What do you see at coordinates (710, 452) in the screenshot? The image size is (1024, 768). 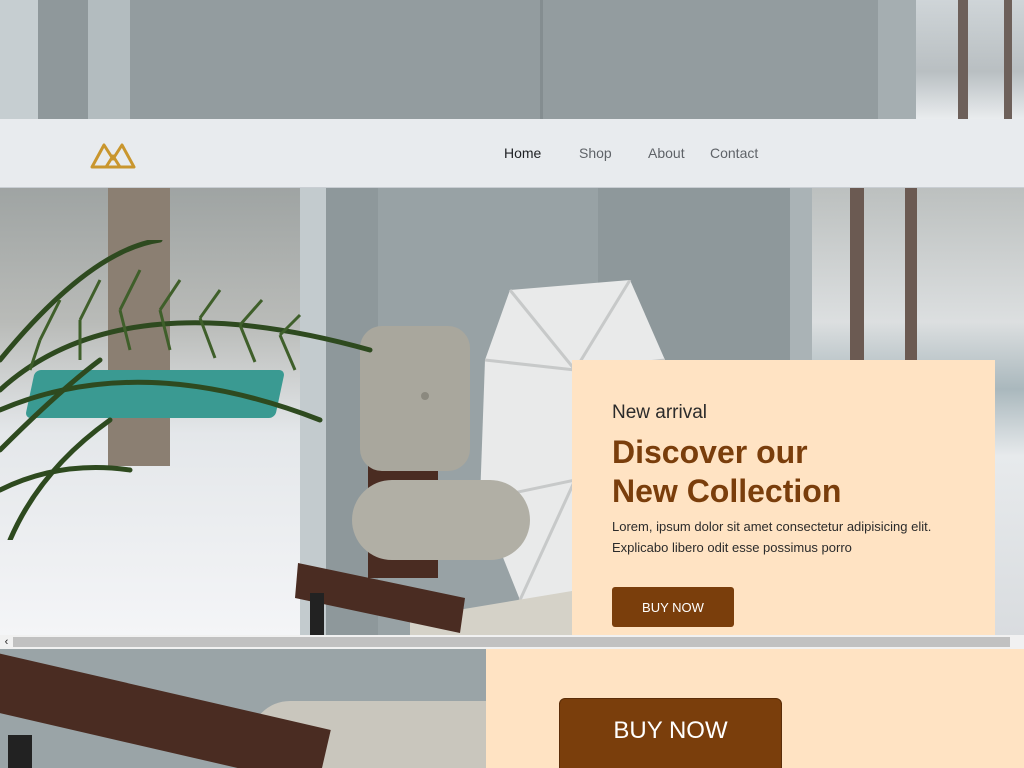 I see `hero-title-line: Discover our` at bounding box center [710, 452].